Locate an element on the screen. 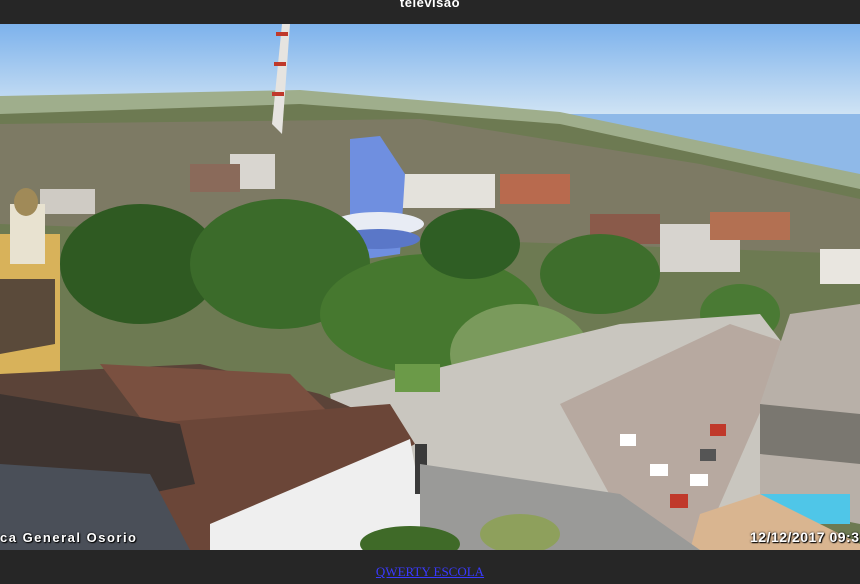  window-title: televisão is located at coordinates (430, 5).